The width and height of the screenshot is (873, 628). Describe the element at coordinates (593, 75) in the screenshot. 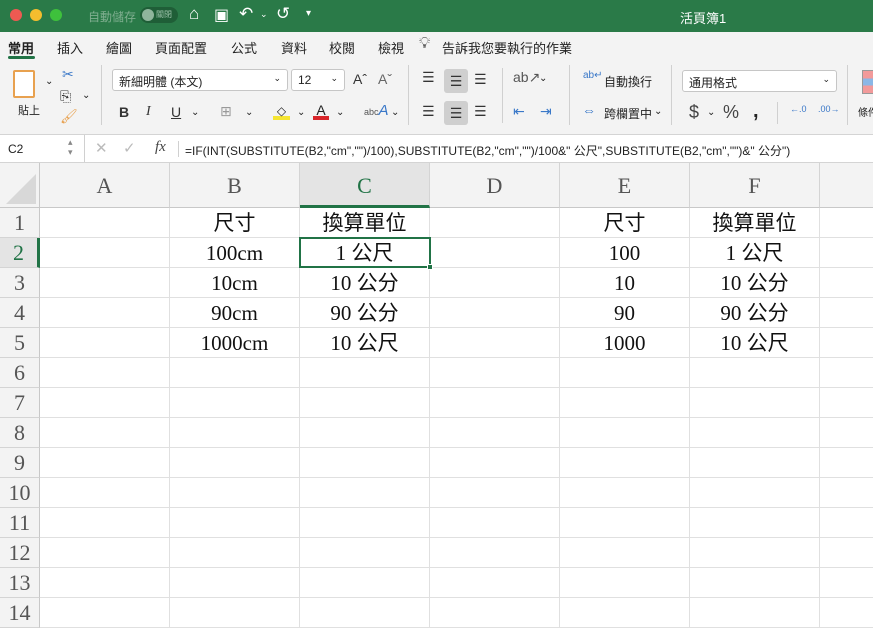

I see `wrap-text-icon: ab↵` at that location.